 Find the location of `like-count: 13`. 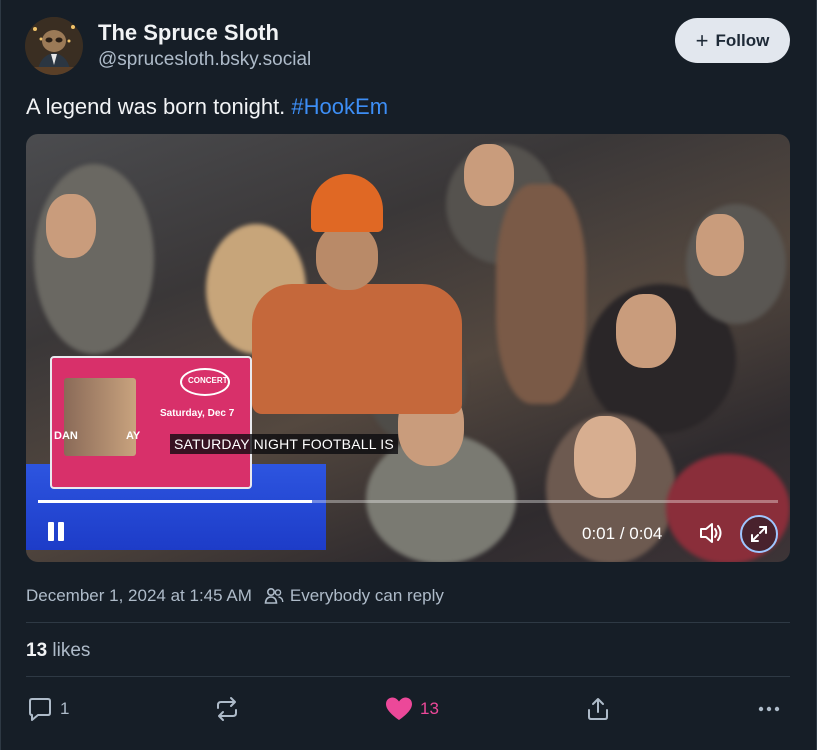

like-count: 13 is located at coordinates (429, 708).